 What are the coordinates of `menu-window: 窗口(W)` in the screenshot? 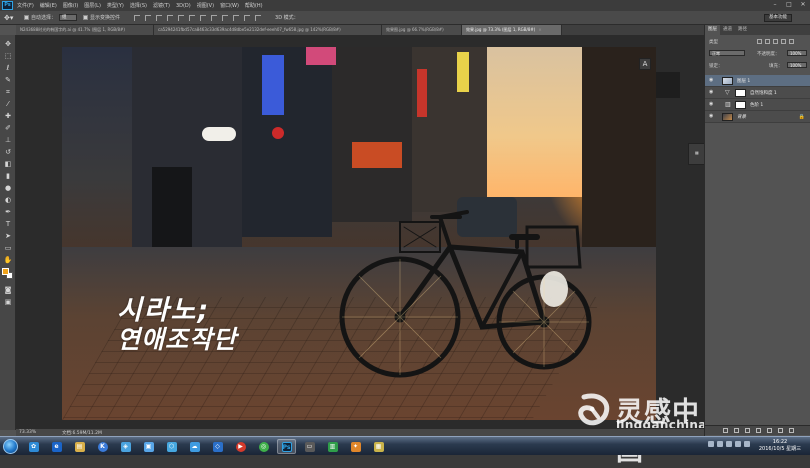 It's located at (229, 5).